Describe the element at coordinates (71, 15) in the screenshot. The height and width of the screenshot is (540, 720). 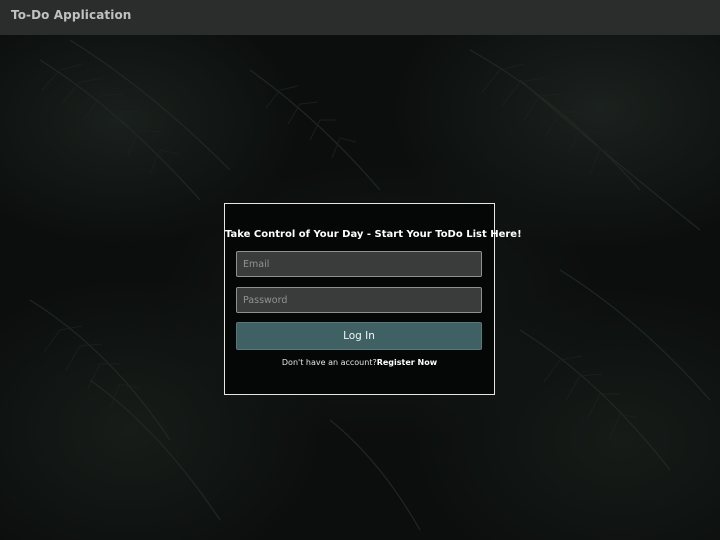
I see `app-title: To-Do Application` at that location.